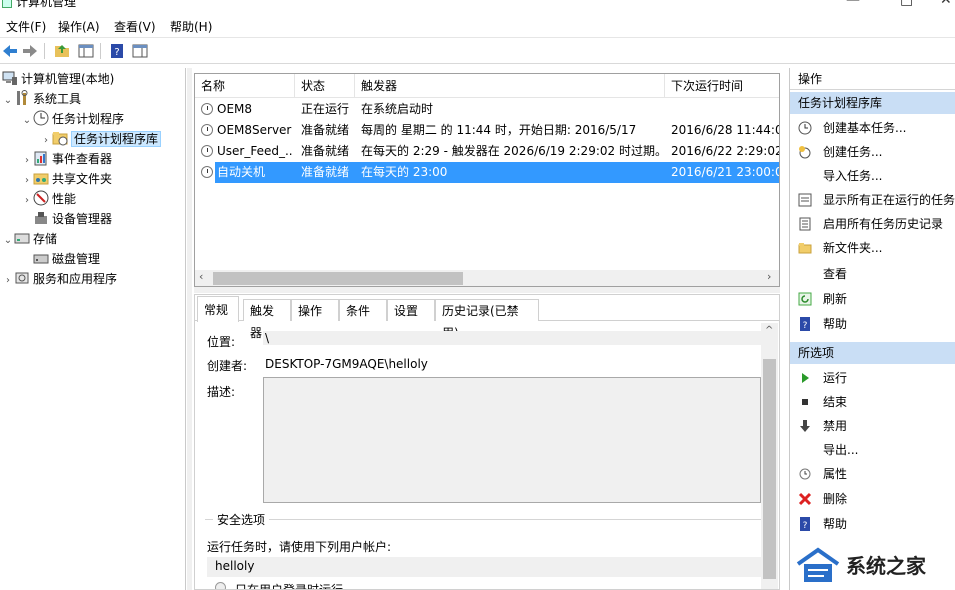 The image size is (955, 590). What do you see at coordinates (512, 440) in the screenshot?
I see `description-field` at bounding box center [512, 440].